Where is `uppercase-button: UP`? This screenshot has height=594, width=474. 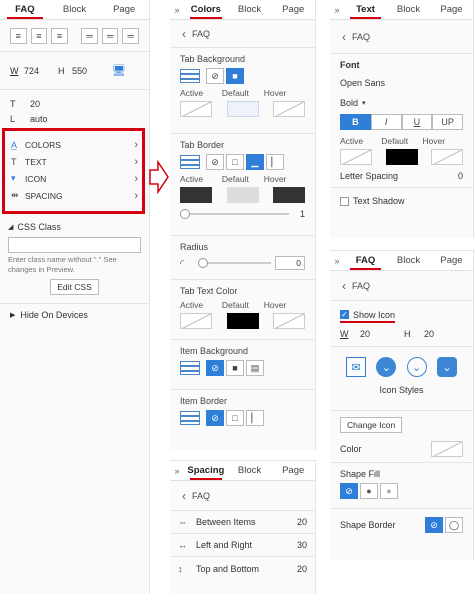
uppercase-button: UP is located at coordinates (447, 122).